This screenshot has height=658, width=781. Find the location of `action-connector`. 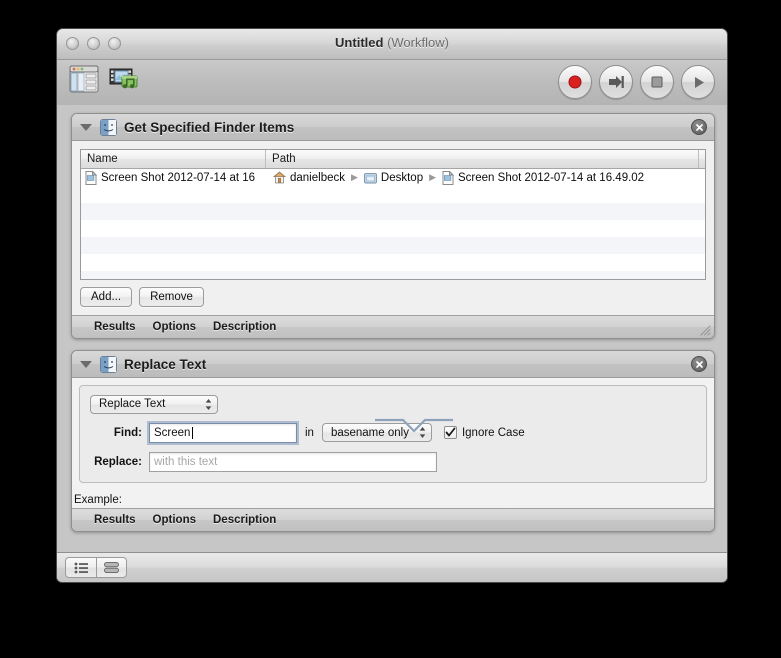

action-connector is located at coordinates (414, 426).